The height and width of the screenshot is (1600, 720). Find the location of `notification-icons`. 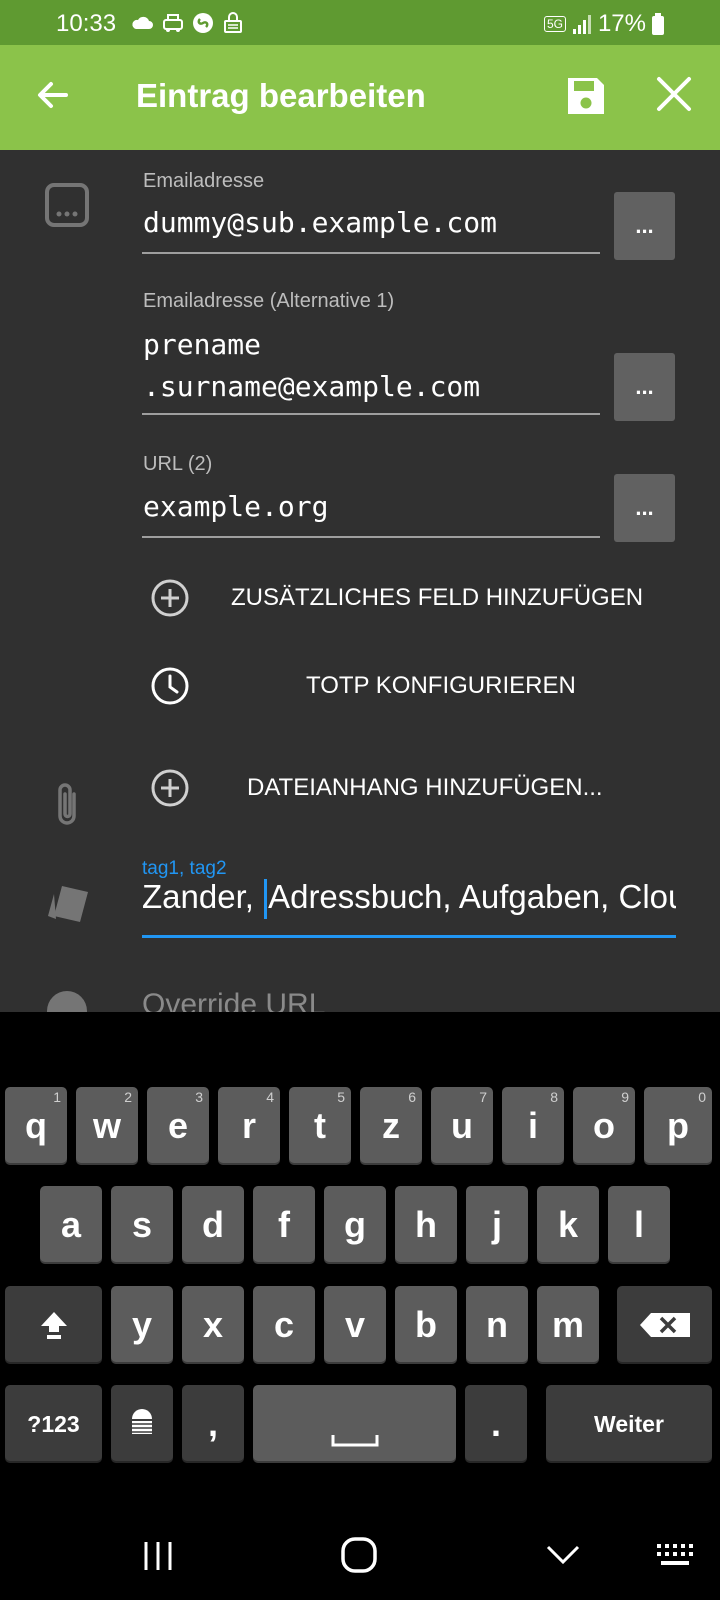

notification-icons is located at coordinates (187, 23).